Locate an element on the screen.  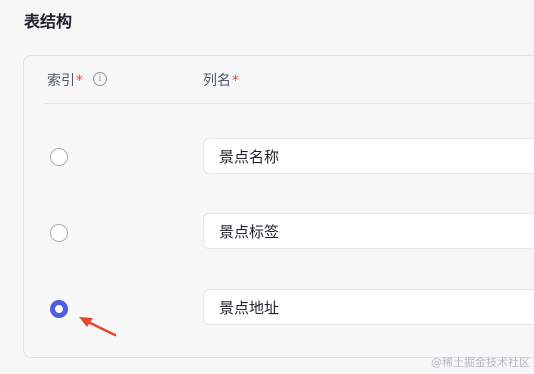
column-header-label: 列名 is located at coordinates (217, 81).